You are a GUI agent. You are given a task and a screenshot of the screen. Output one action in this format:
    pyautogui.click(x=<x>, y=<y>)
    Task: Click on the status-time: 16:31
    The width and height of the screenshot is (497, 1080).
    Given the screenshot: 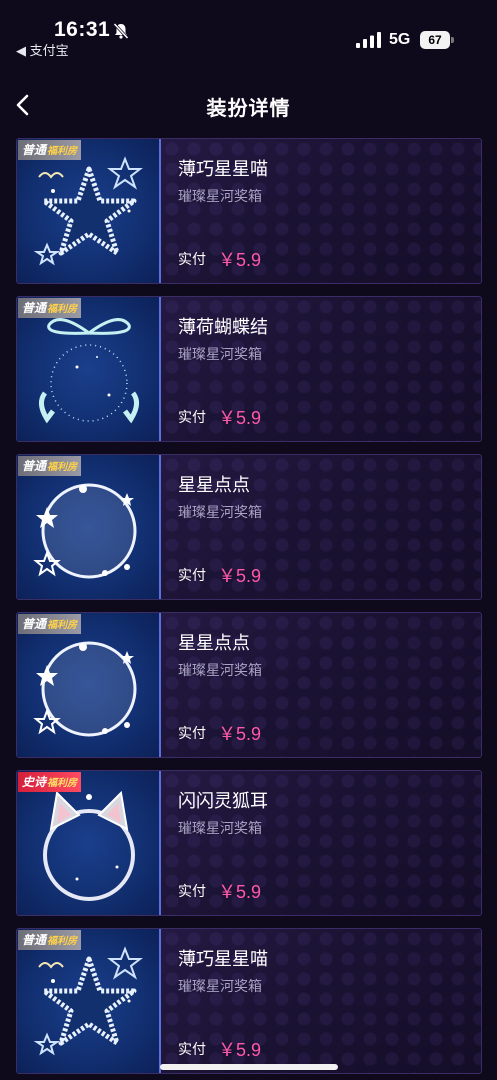 What is the action you would take?
    pyautogui.click(x=82, y=29)
    